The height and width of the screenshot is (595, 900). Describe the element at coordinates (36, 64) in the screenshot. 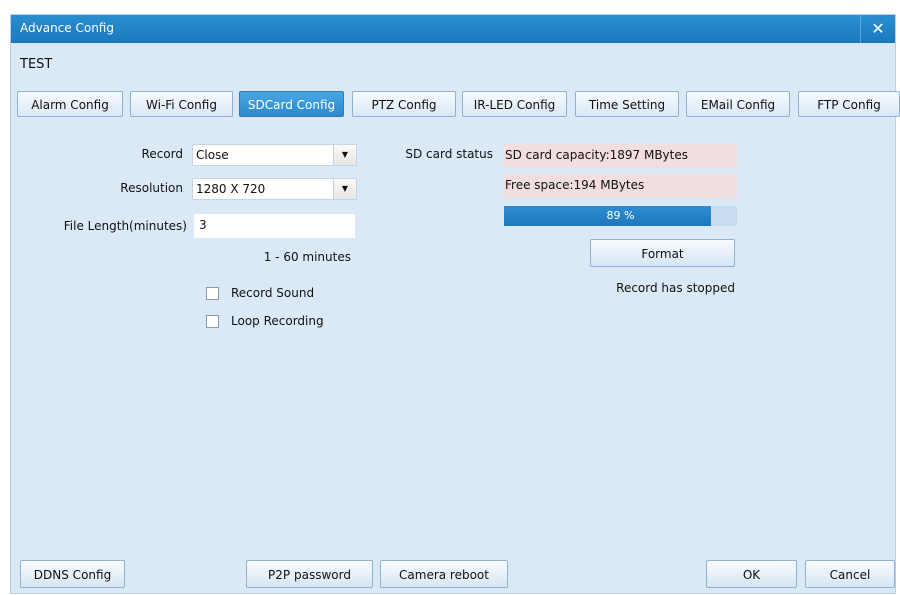

I see `device-name: TEST` at that location.